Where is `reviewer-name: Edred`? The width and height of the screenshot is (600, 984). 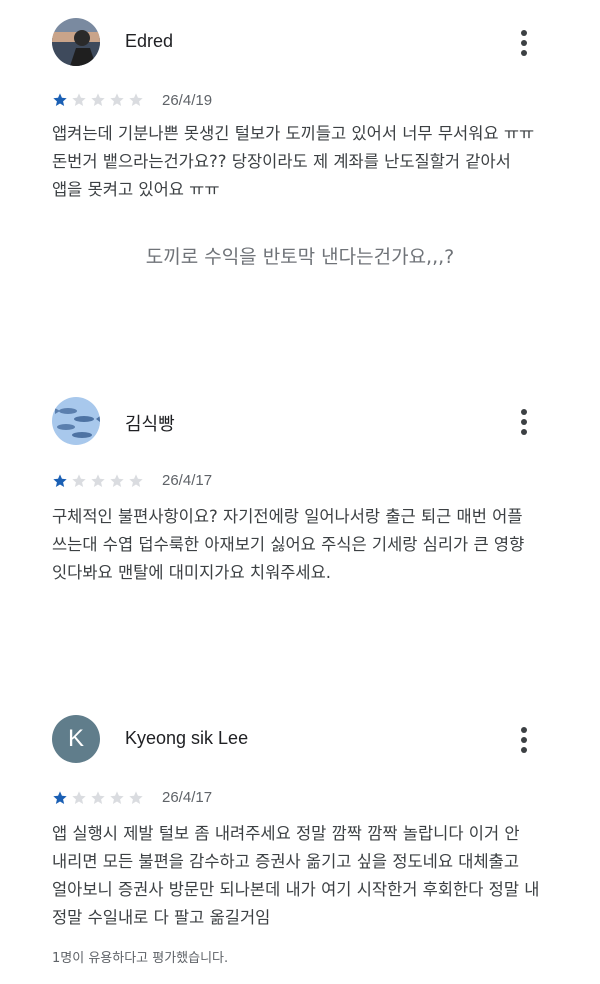
reviewer-name: Edred is located at coordinates (149, 41).